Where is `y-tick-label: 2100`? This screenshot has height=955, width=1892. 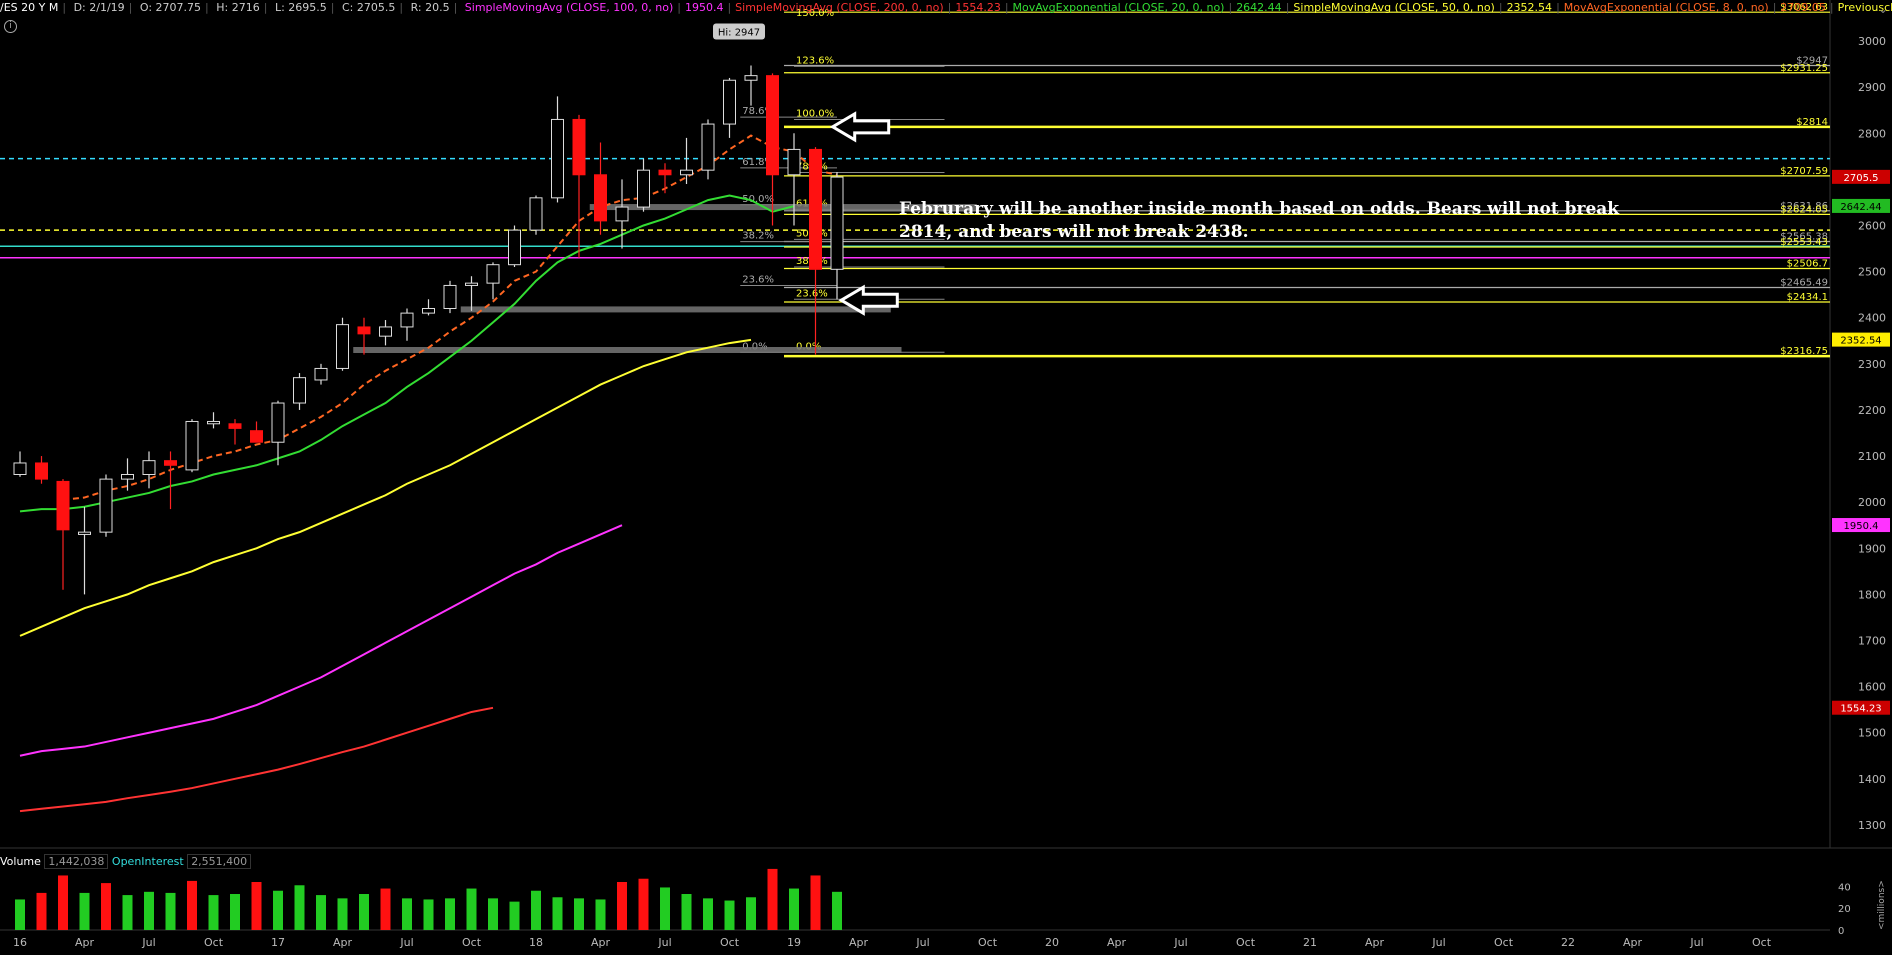
y-tick-label: 2100 is located at coordinates (1872, 456).